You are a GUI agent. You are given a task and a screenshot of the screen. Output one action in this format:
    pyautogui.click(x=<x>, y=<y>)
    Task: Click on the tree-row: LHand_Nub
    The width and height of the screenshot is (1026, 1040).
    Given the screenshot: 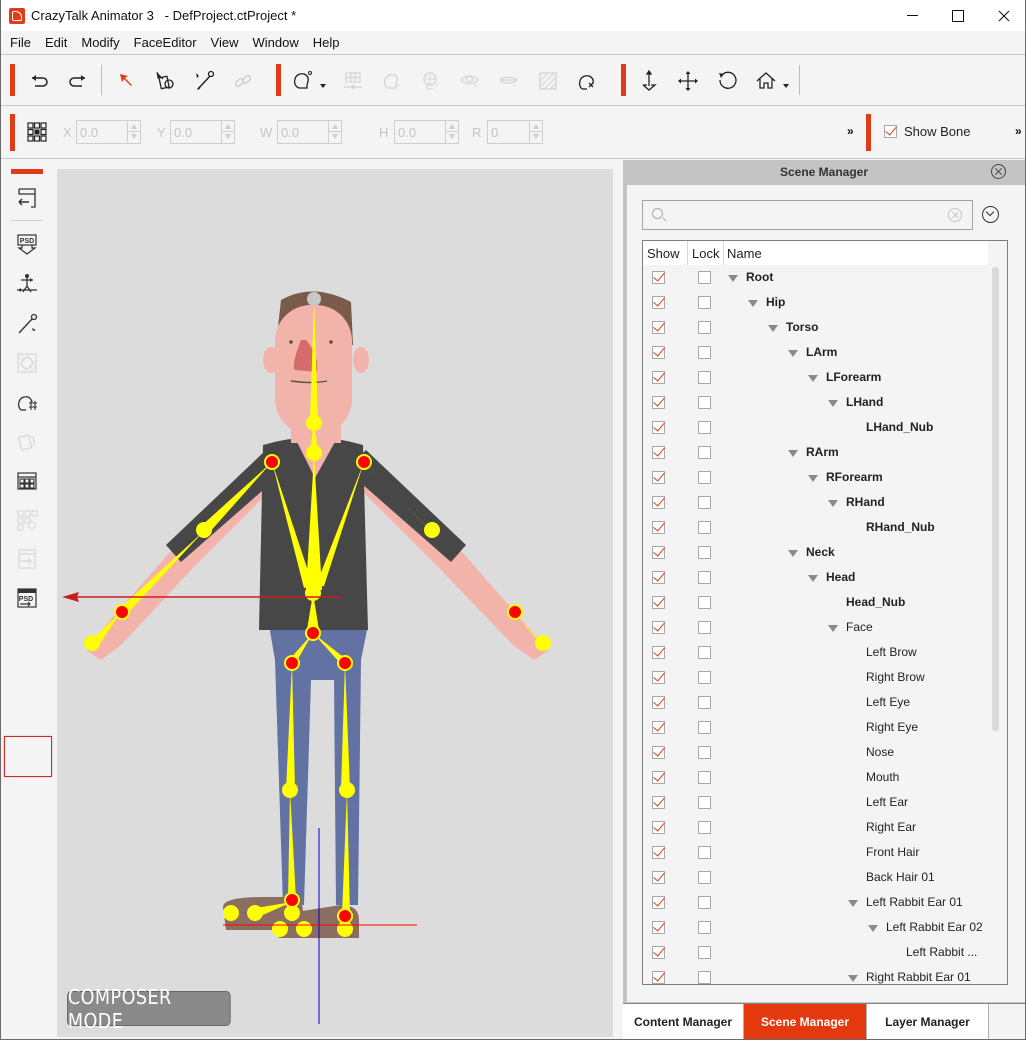 What is the action you would take?
    pyautogui.click(x=815, y=427)
    